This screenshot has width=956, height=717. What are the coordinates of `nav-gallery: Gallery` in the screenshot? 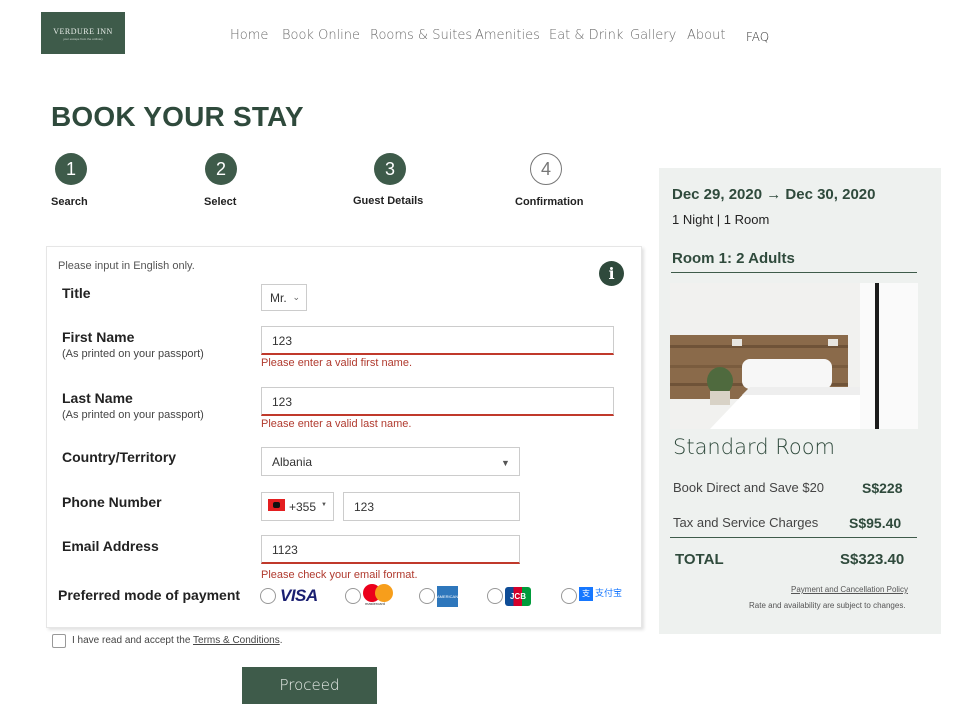 It's located at (653, 35).